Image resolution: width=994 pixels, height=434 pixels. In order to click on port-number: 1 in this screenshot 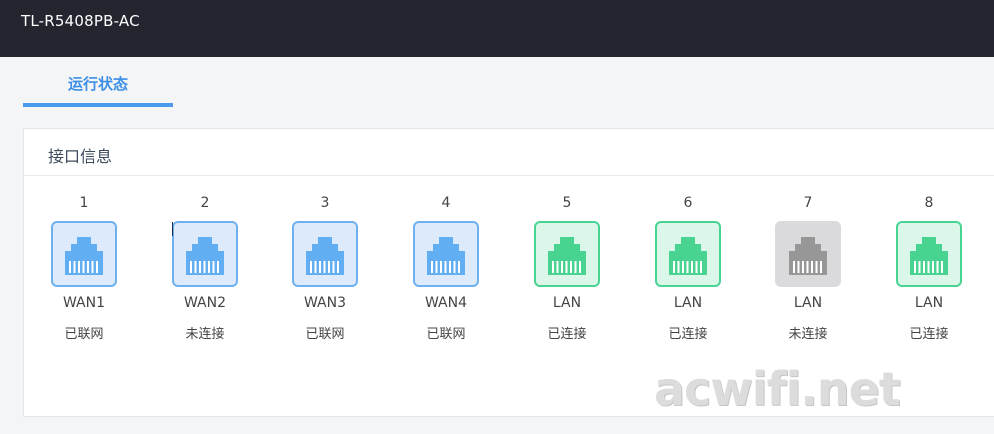, I will do `click(84, 203)`.